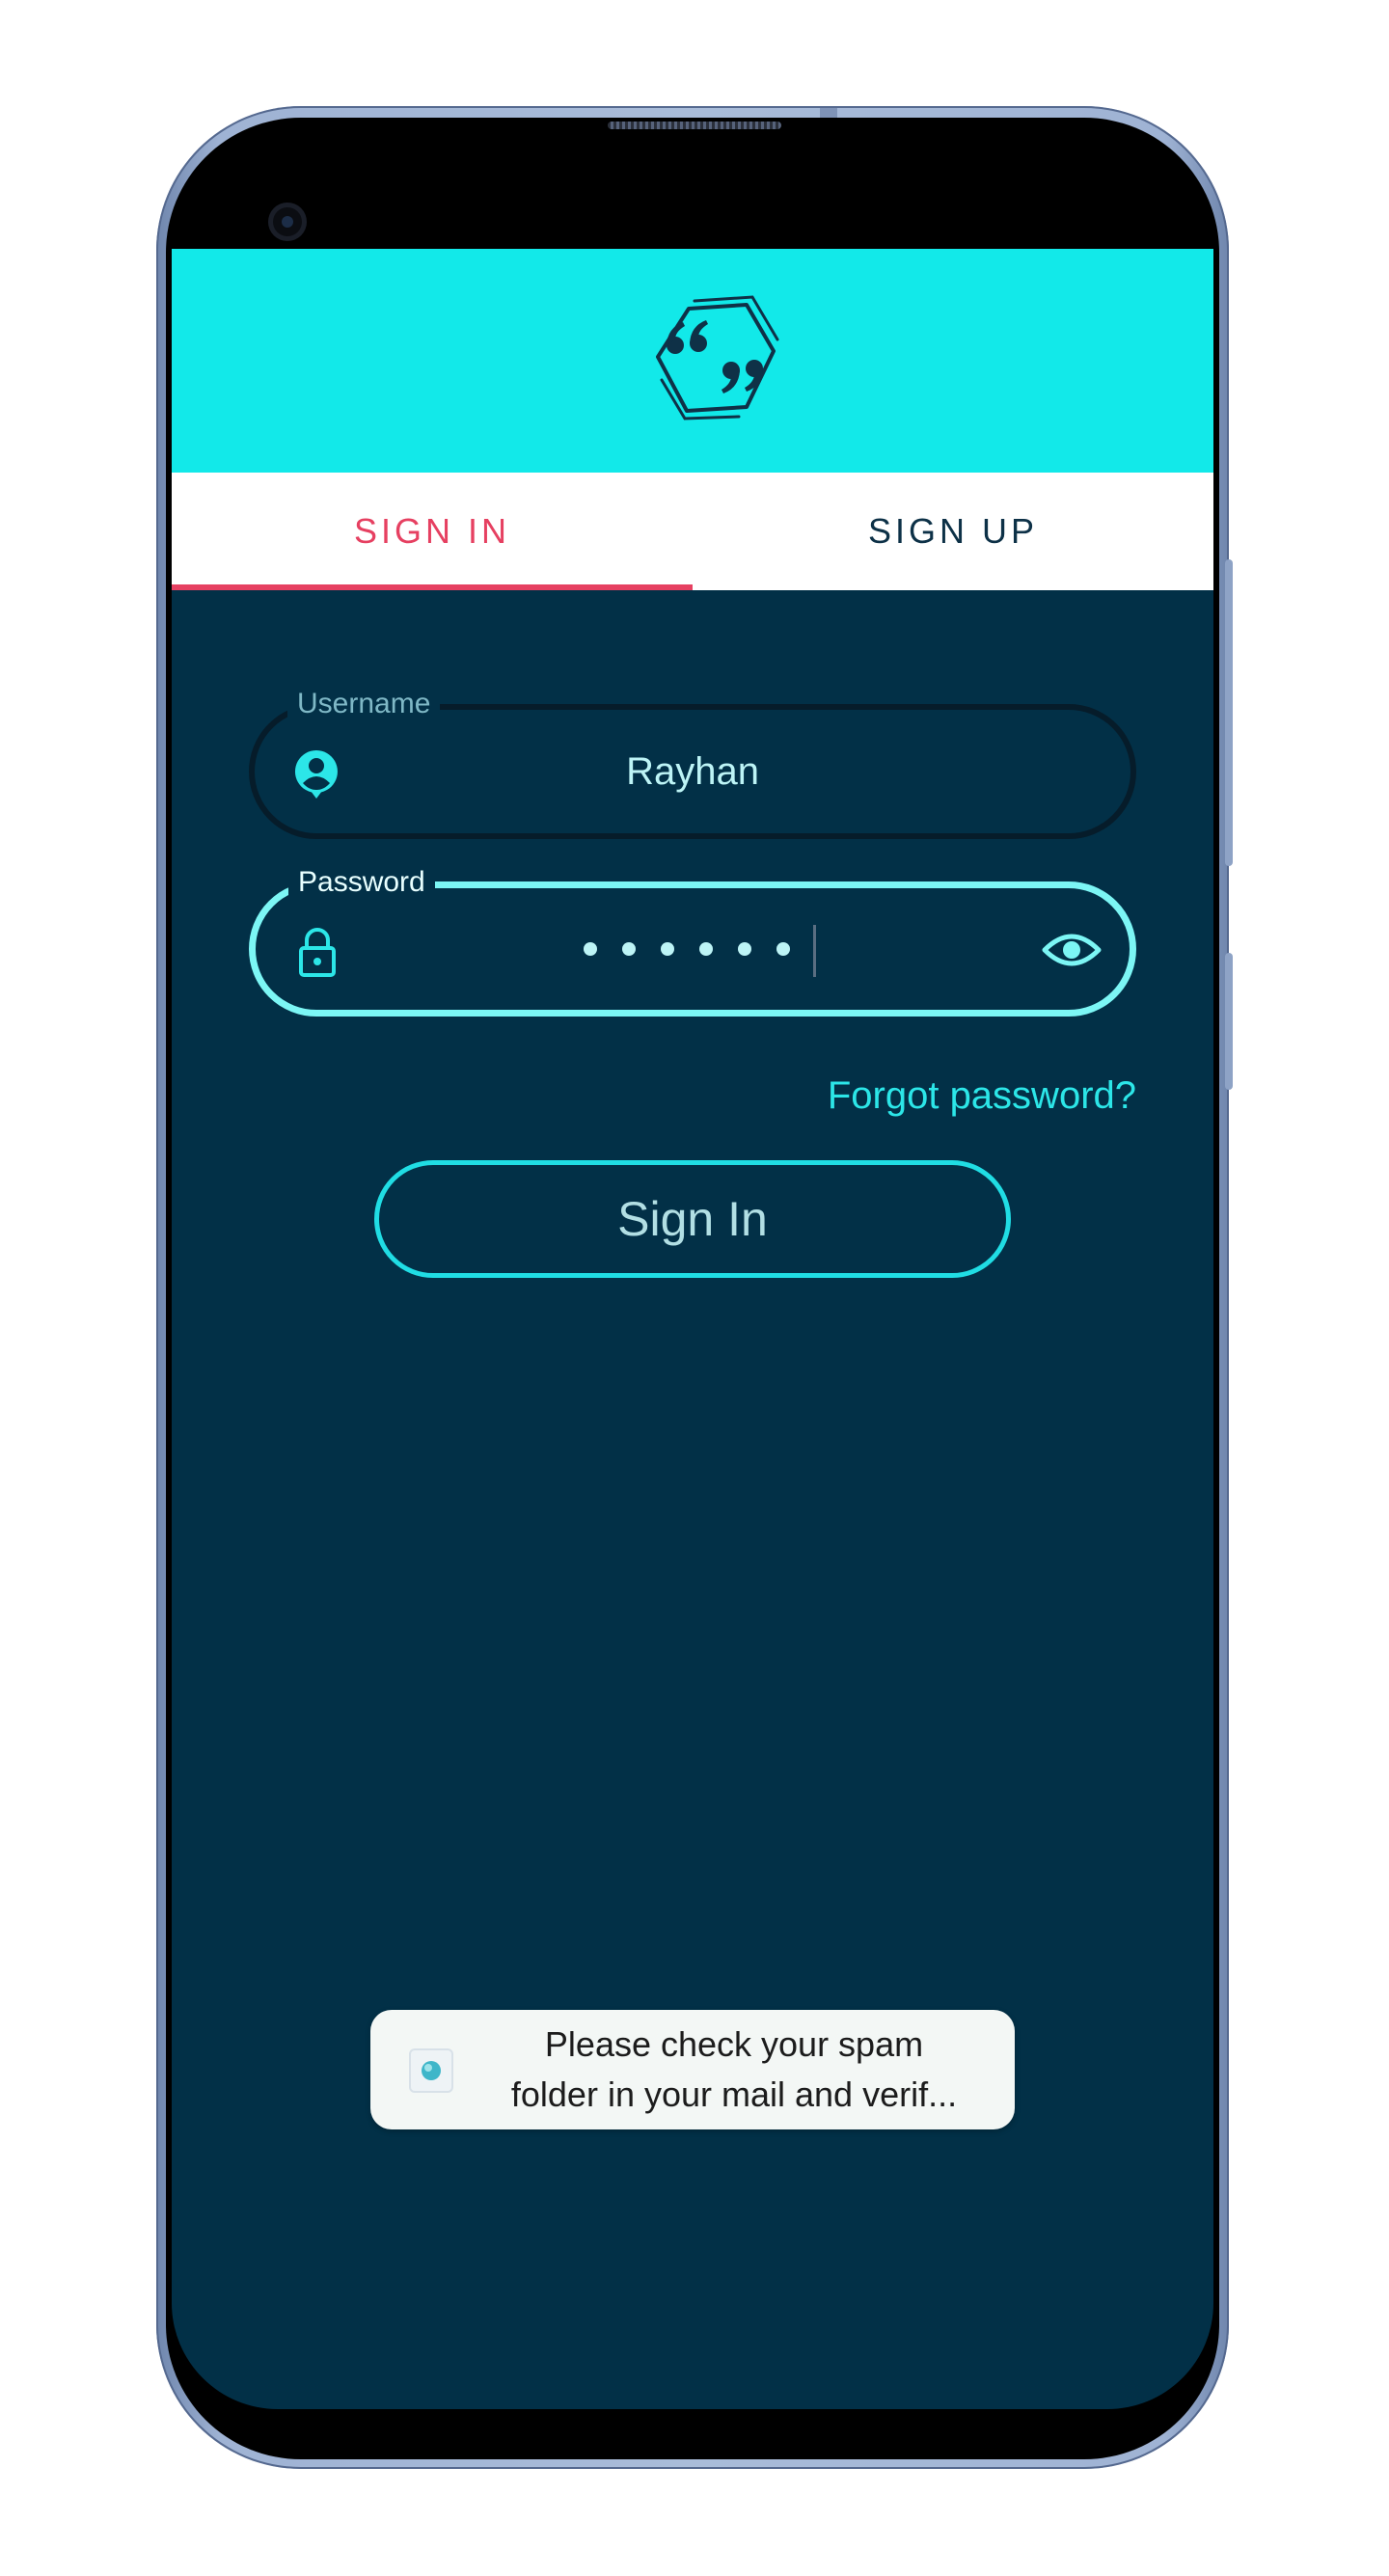 The width and height of the screenshot is (1389, 2576). I want to click on account-circle-icon, so click(316, 774).